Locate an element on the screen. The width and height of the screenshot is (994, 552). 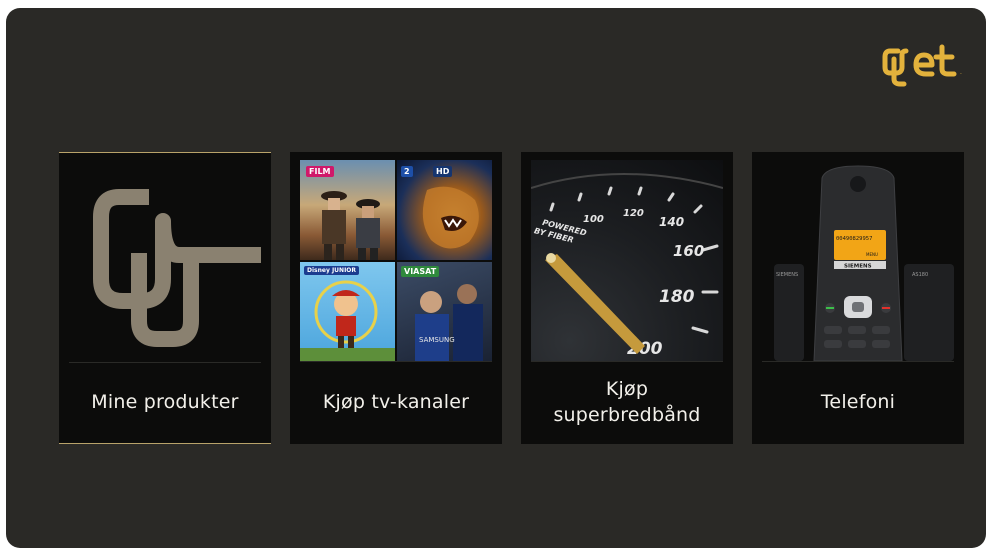
svg-text: 160 is located at coordinates (688, 251).